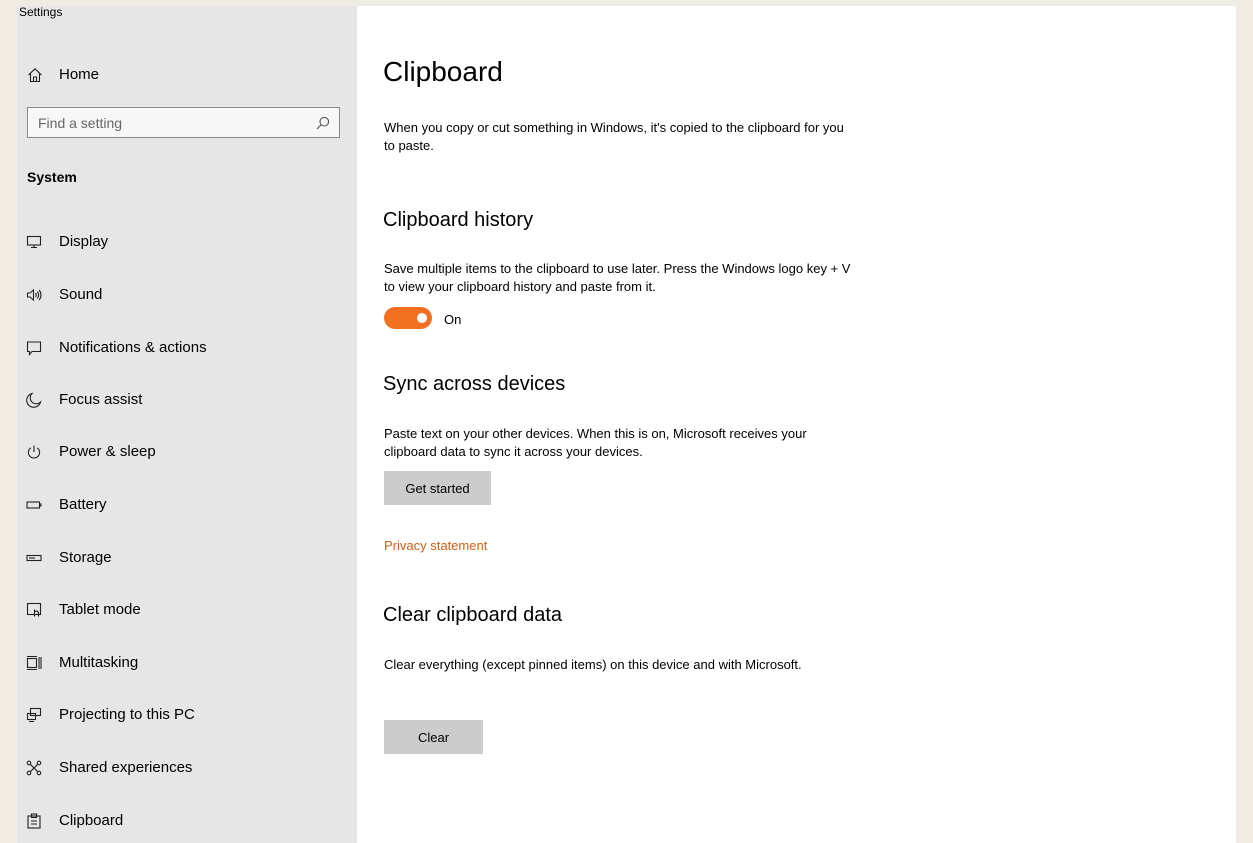 The image size is (1253, 843). I want to click on sidebar-item-tablet-mode: Tablet mode, so click(187, 610).